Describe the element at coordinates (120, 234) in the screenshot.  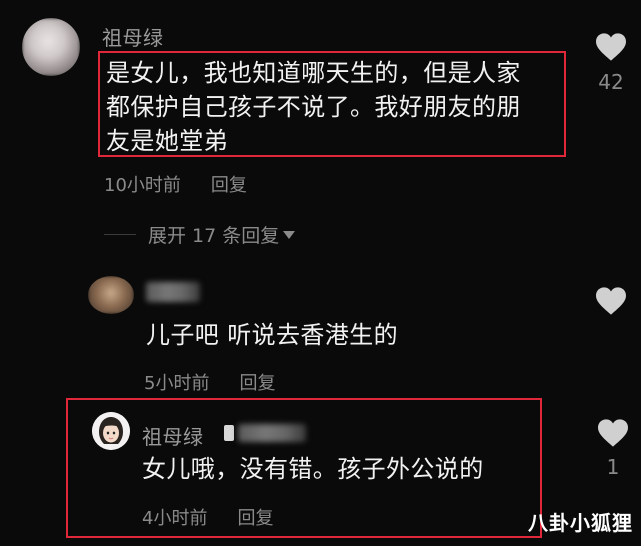
I see `divider` at that location.